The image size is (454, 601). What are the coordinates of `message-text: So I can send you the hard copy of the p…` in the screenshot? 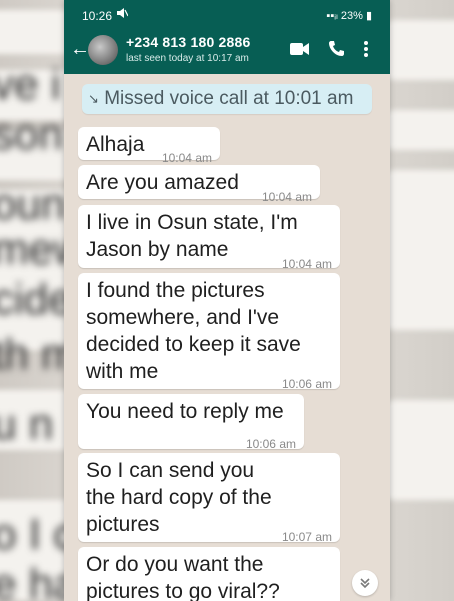 It's located at (179, 497).